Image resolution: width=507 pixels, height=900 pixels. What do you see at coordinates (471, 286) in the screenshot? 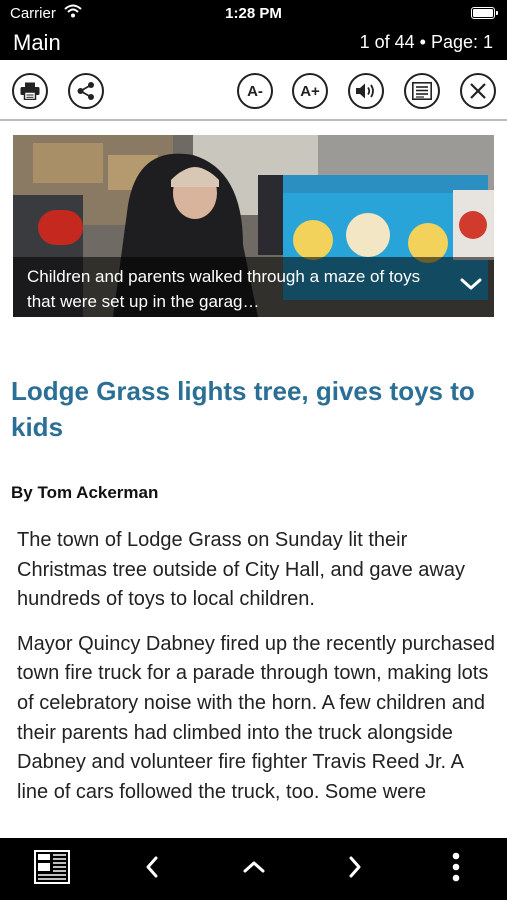
I see `chevron-down-icon` at bounding box center [471, 286].